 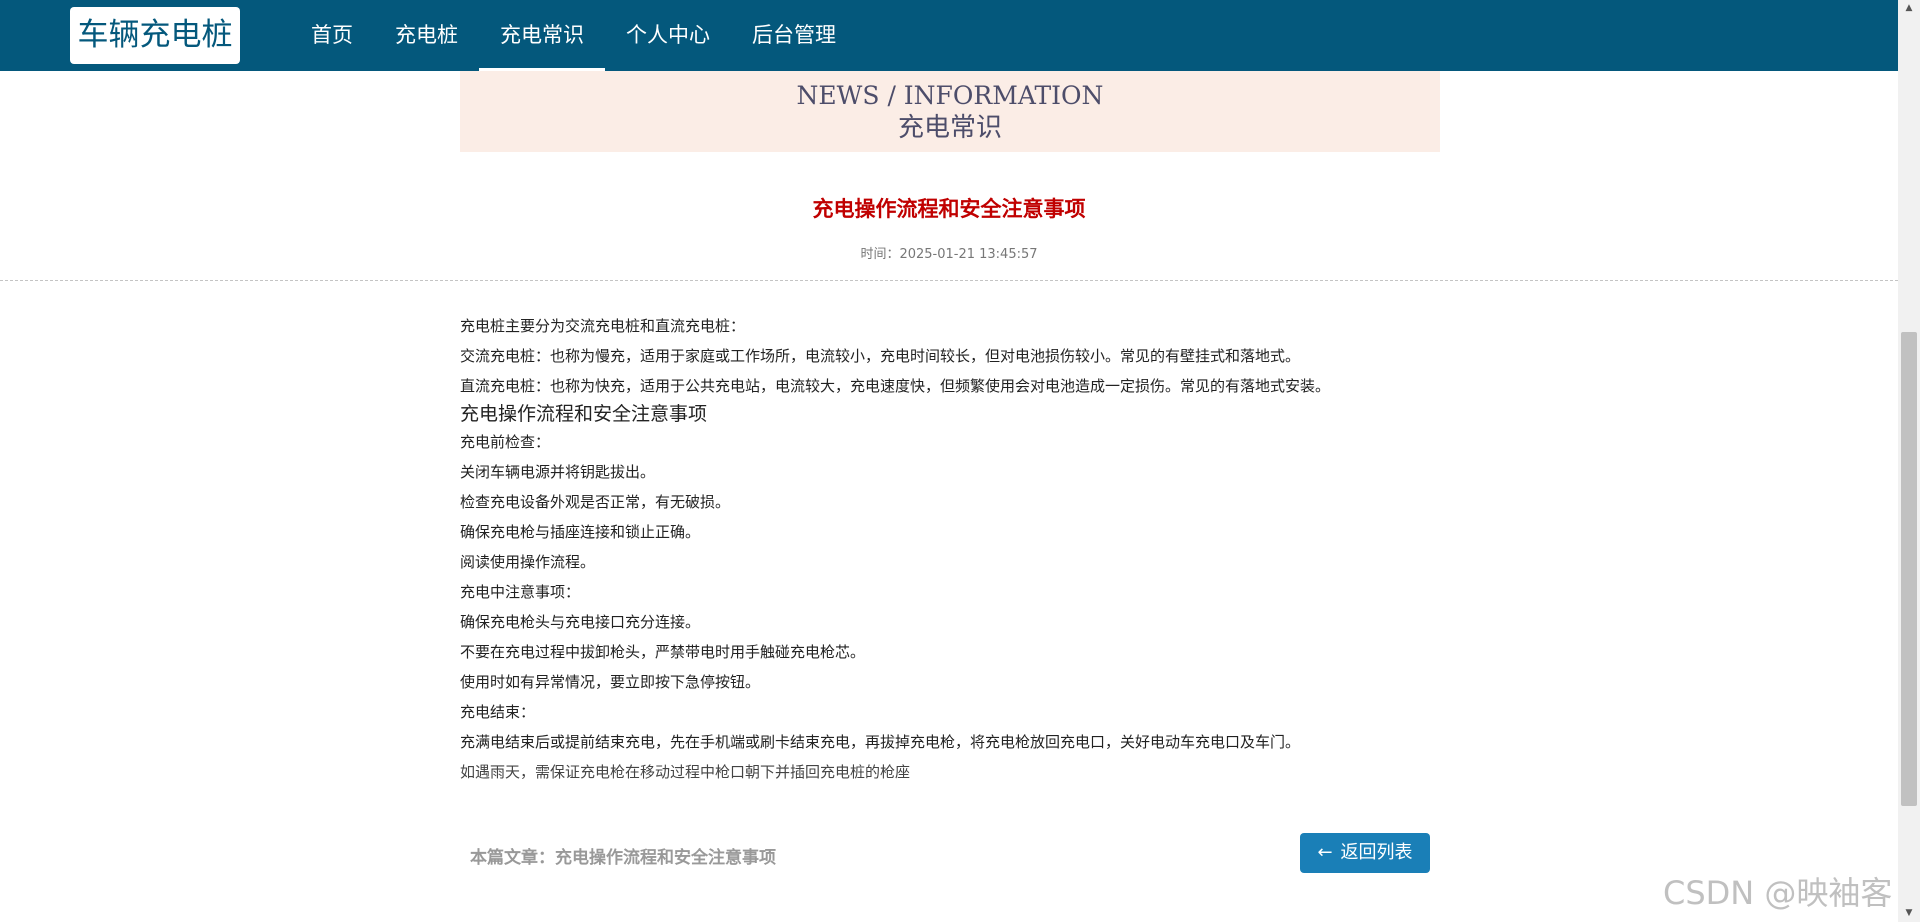 What do you see at coordinates (1325, 852) in the screenshot?
I see `arrow-left-icon: ←` at bounding box center [1325, 852].